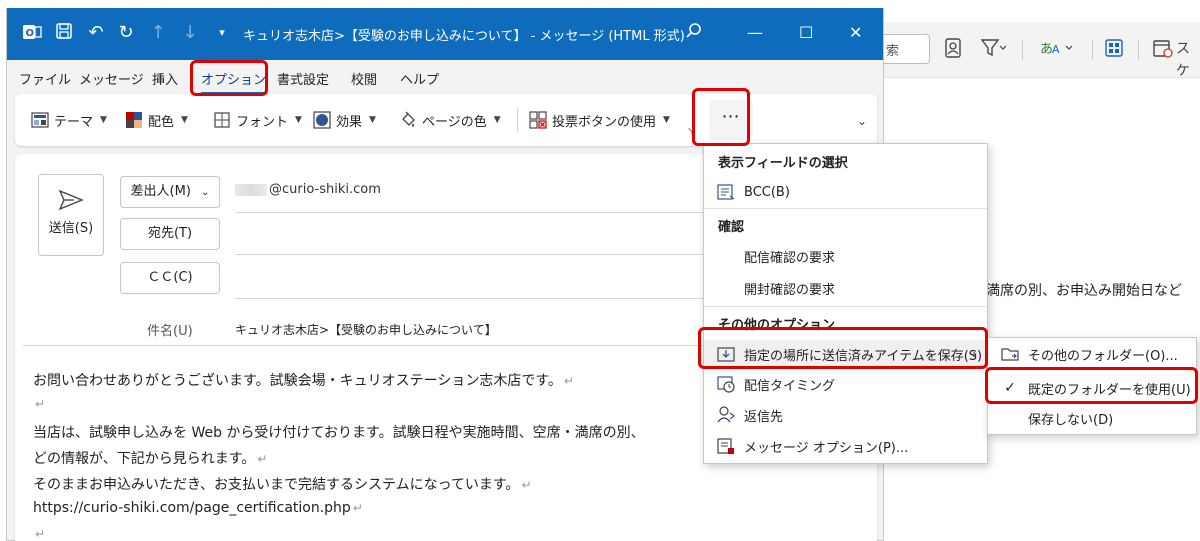 This screenshot has width=1200, height=541. I want to click on menu-review: 校閲, so click(364, 78).